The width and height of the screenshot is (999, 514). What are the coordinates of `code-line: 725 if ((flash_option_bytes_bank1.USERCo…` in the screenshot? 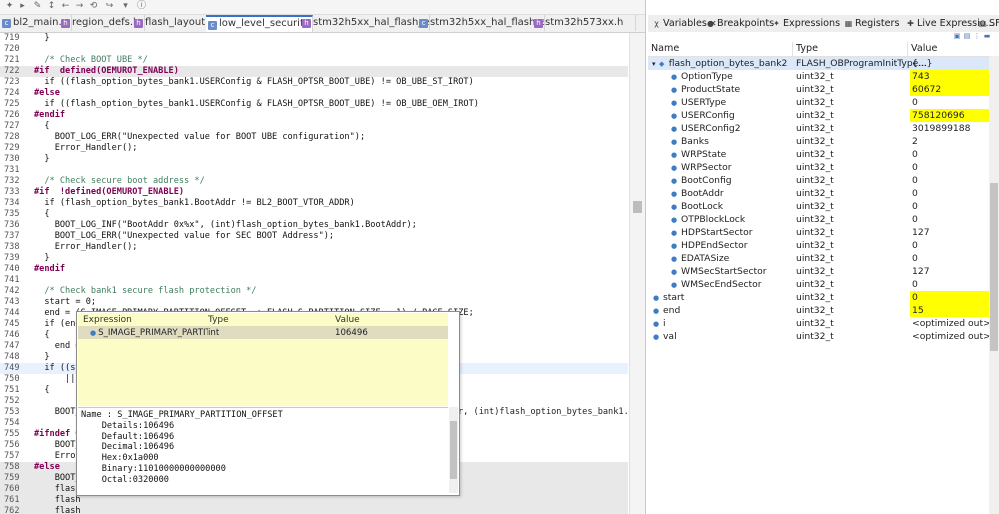 It's located at (314, 104).